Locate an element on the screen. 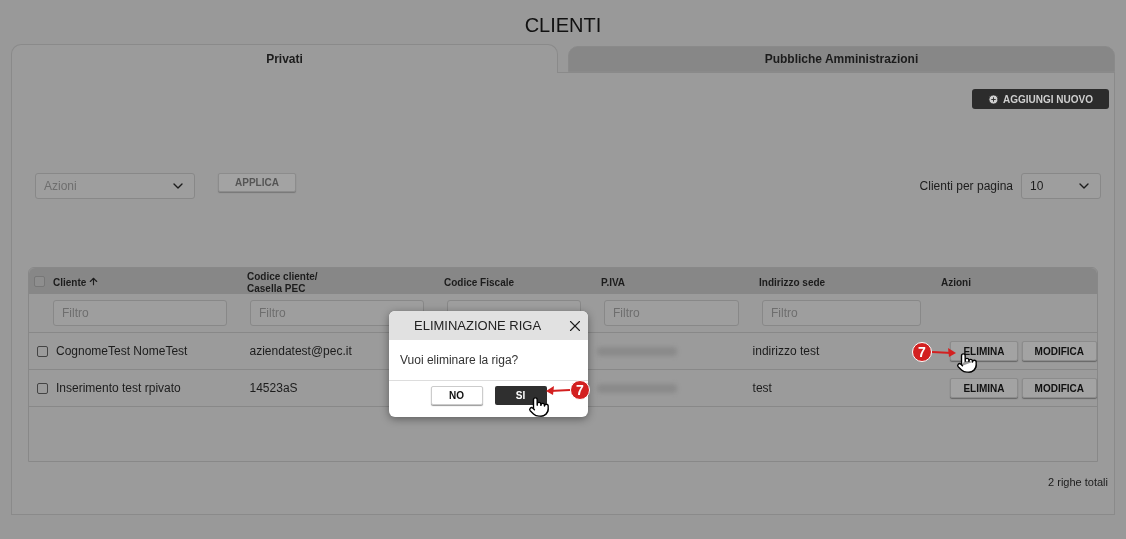 This screenshot has height=539, width=1126. dialog-message: Vuoi eliminare la riga? is located at coordinates (459, 360).